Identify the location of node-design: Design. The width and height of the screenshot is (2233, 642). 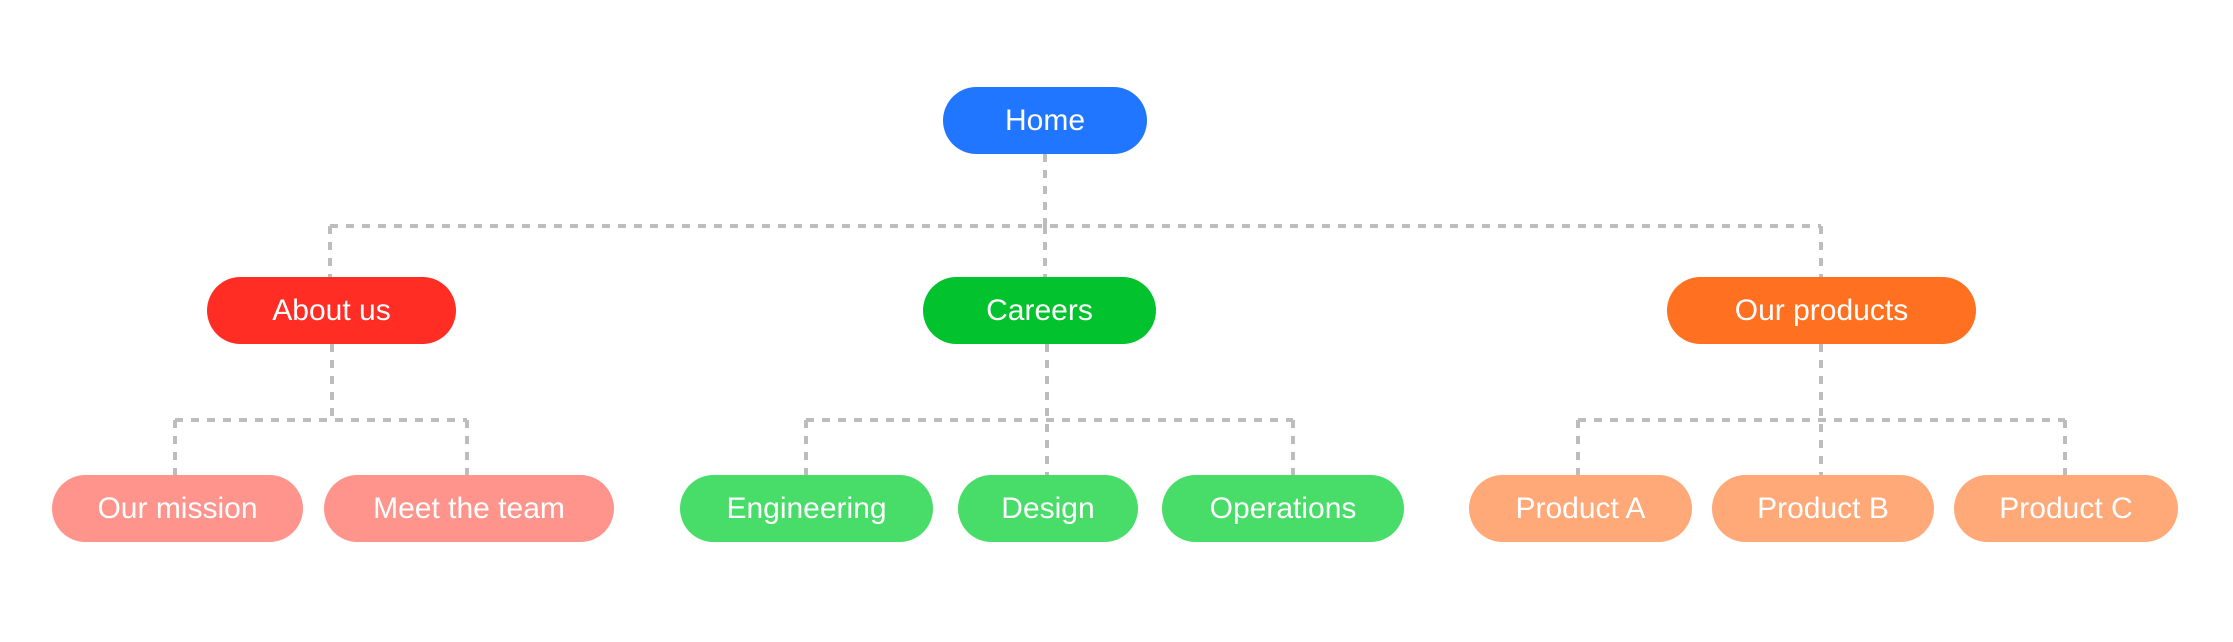
(1048, 508).